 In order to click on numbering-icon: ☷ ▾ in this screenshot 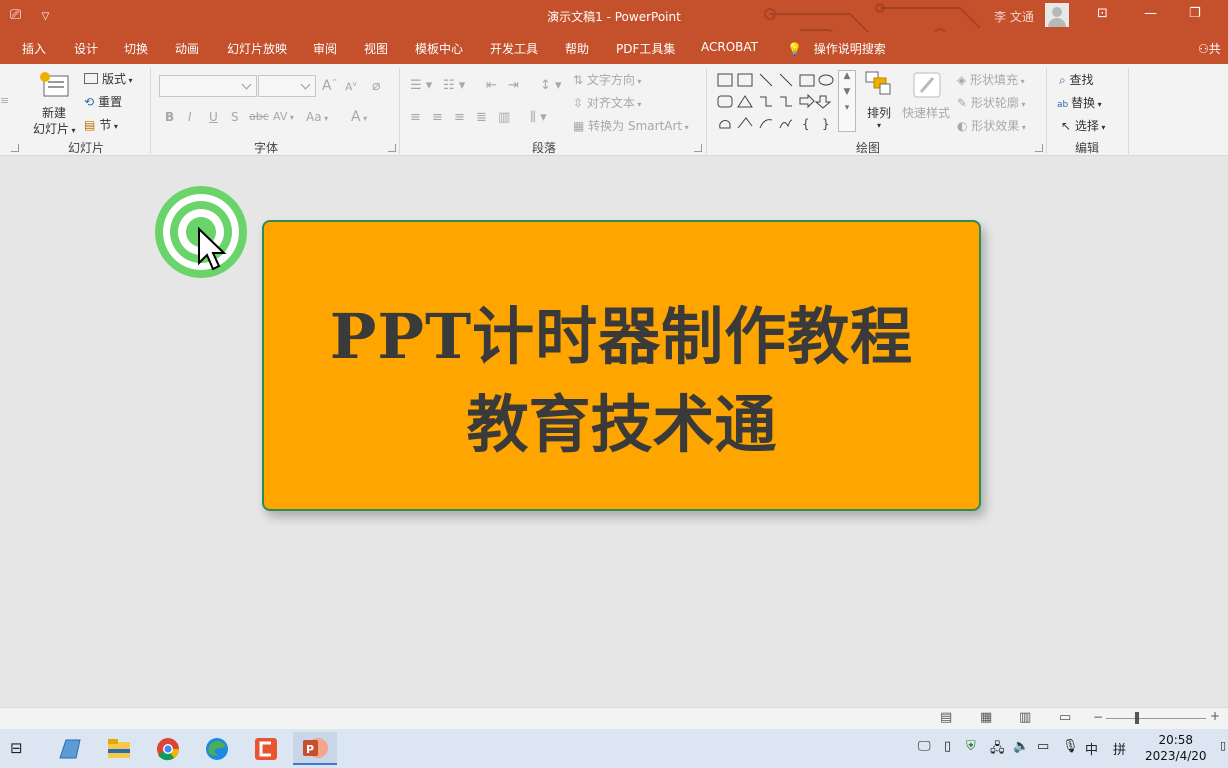, I will do `click(454, 85)`.